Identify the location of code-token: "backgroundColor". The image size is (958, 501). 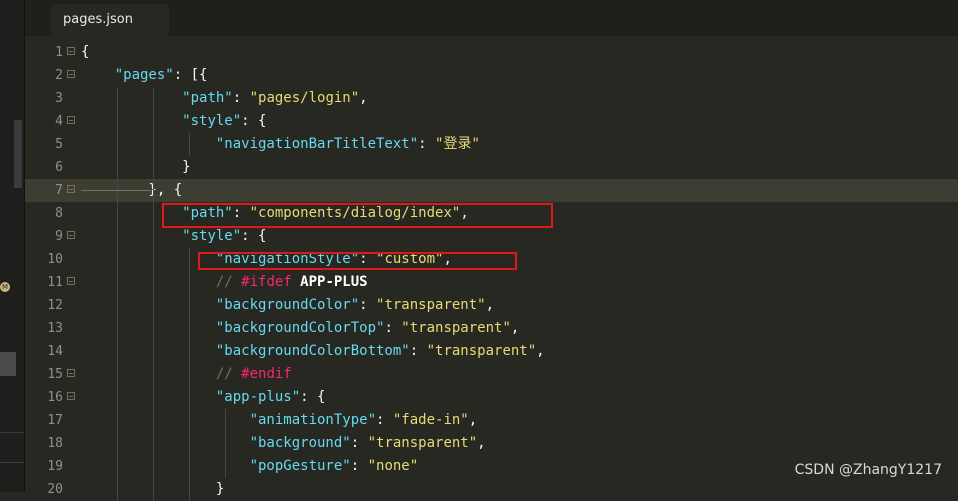
(287, 305).